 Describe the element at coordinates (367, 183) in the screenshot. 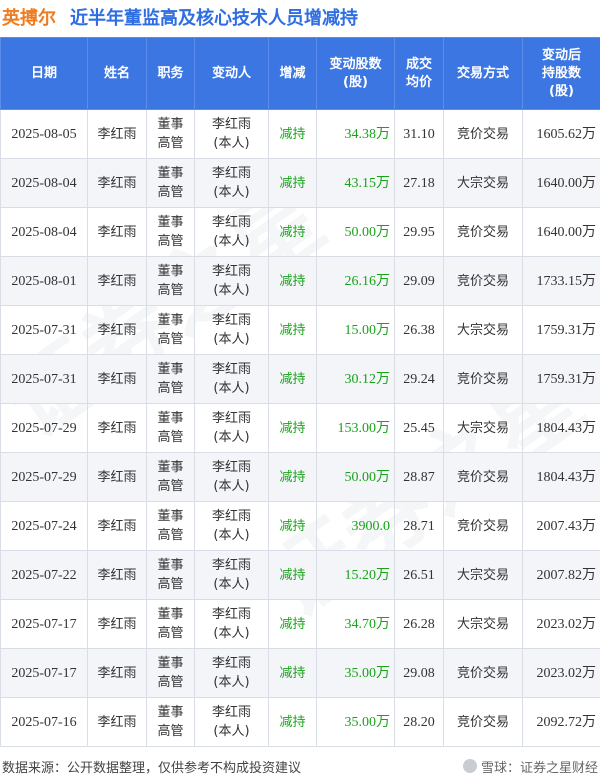

I see `shares-cell-text: 43.15万` at that location.